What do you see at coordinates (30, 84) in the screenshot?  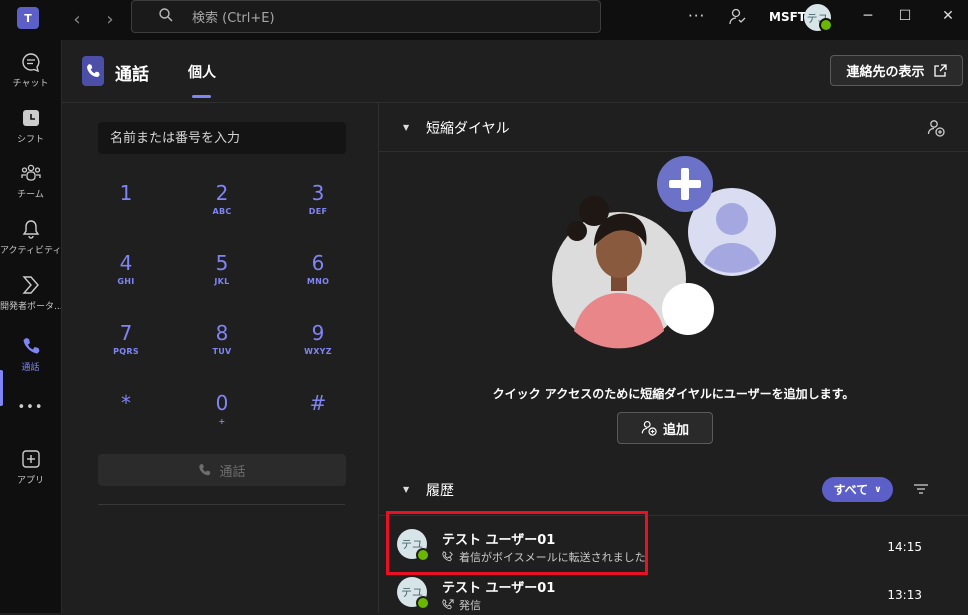 I see `rail-item-label: チャット` at bounding box center [30, 84].